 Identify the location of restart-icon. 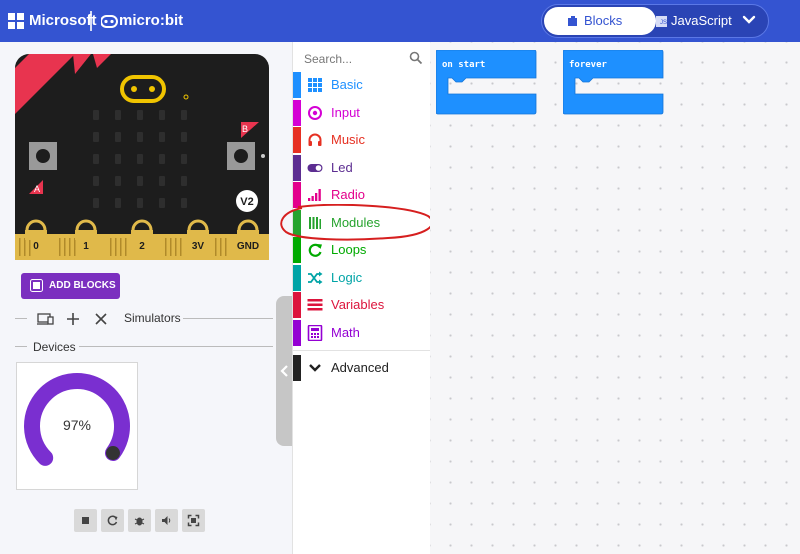
(112, 520).